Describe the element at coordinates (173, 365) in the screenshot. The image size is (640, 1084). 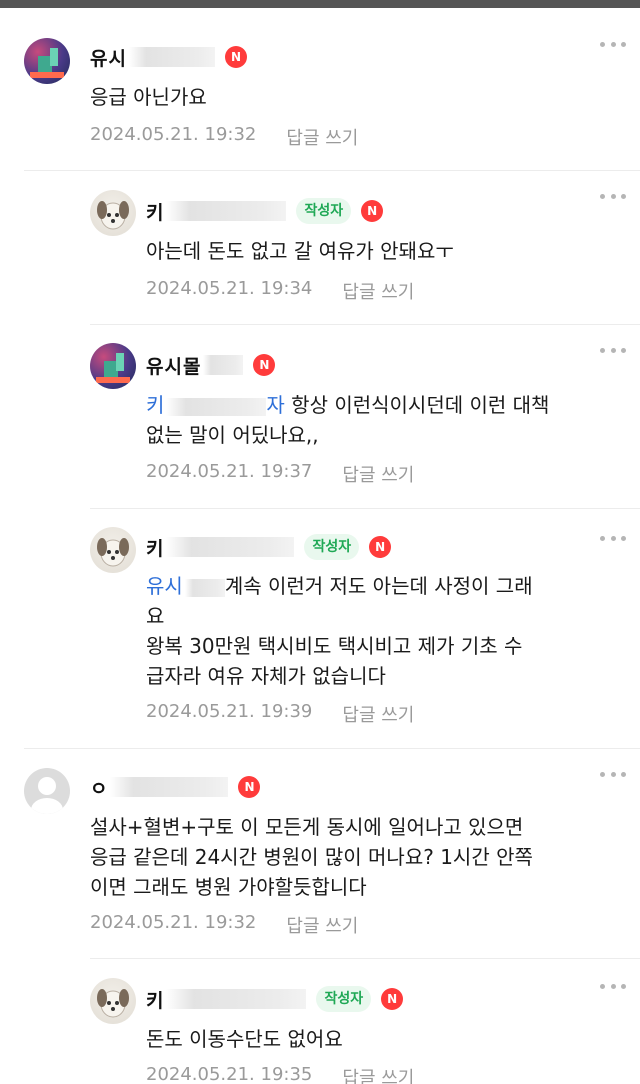
I see `nickname: 유시몰` at that location.